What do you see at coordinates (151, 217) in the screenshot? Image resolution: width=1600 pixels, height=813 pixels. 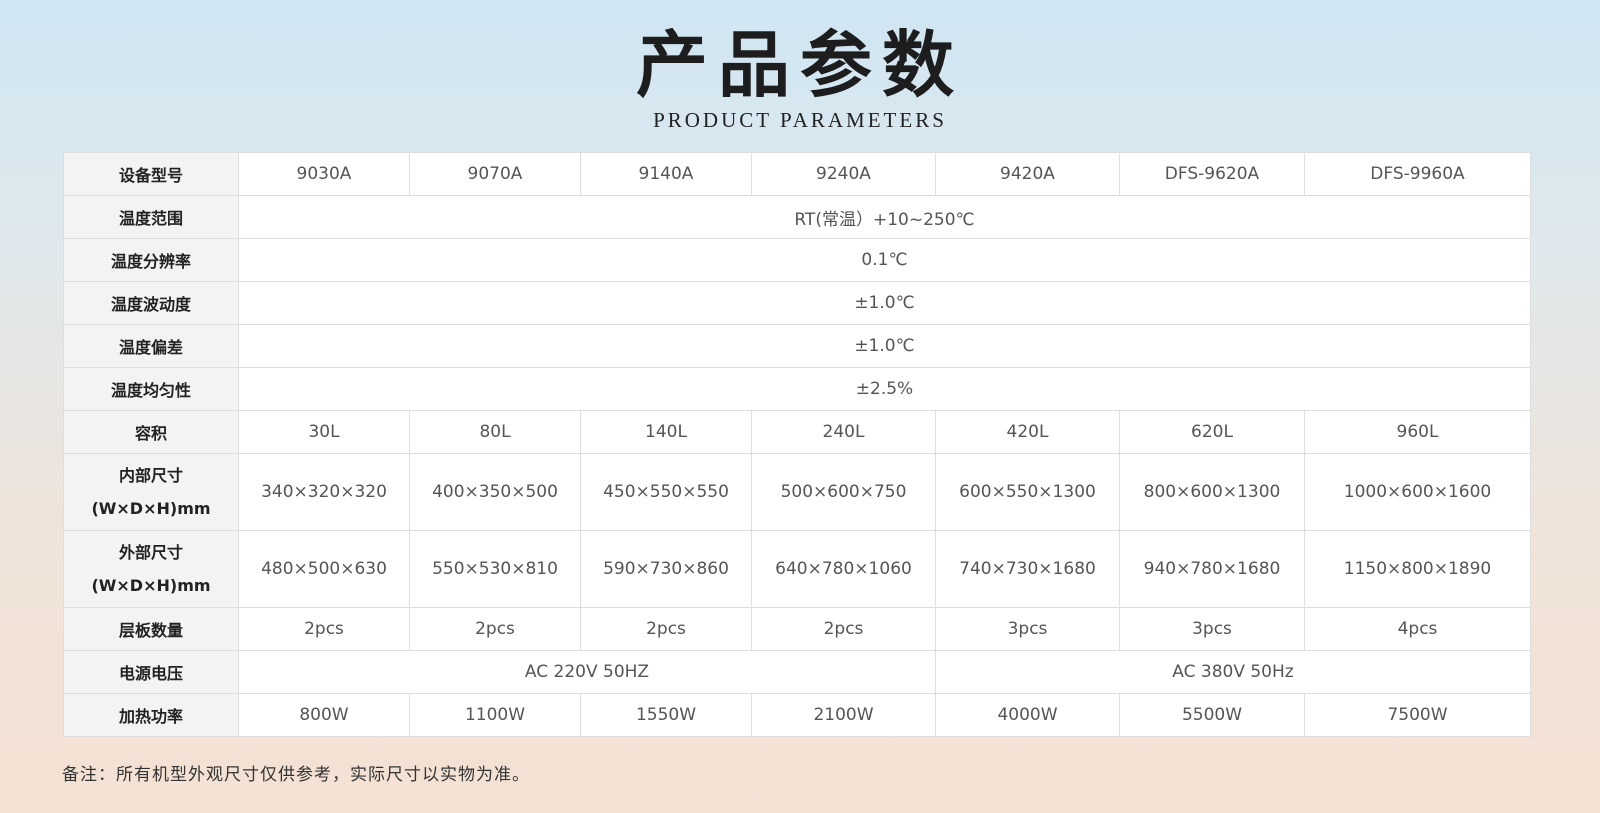 I see `row-label: 温度范围` at bounding box center [151, 217].